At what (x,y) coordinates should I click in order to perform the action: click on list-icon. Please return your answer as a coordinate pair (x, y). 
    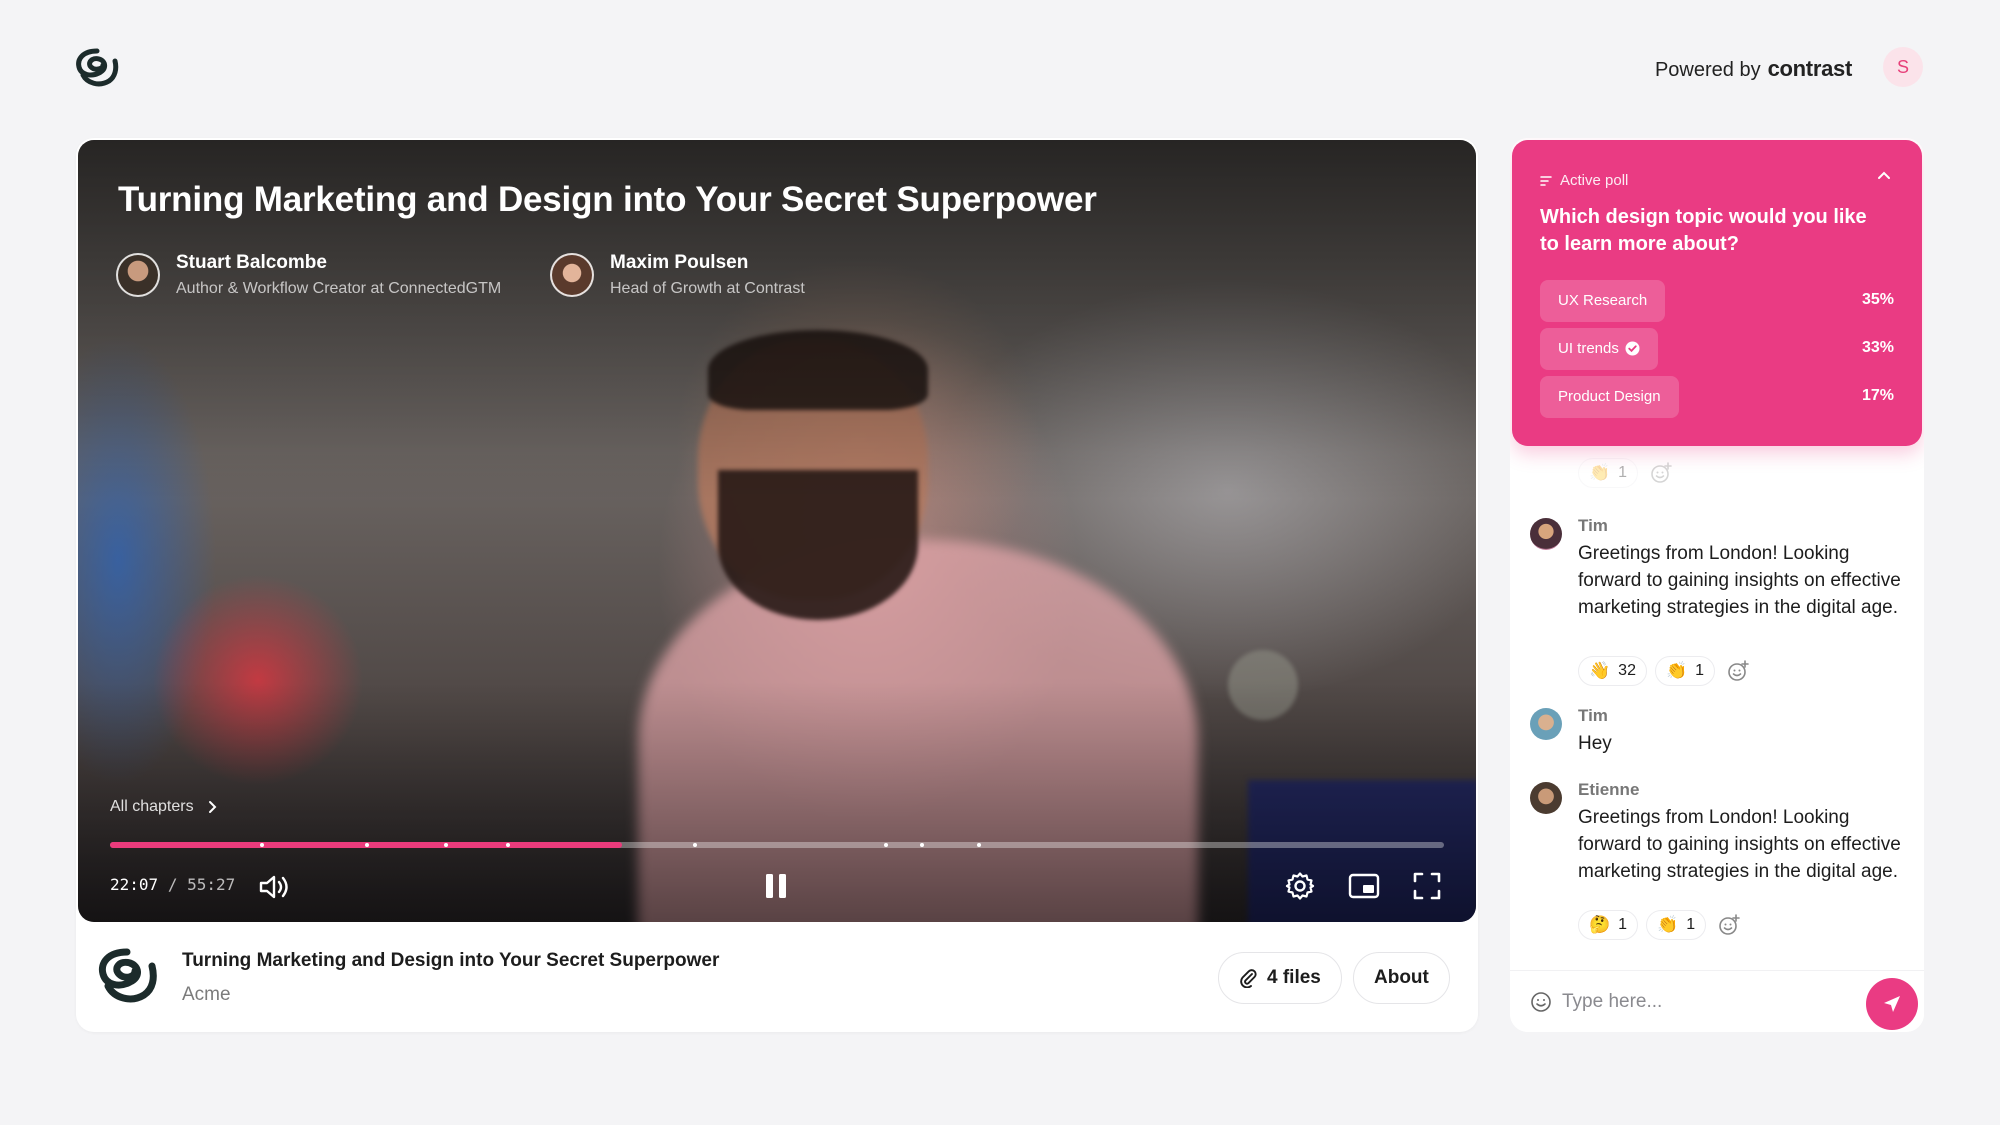
    Looking at the image, I should click on (1546, 180).